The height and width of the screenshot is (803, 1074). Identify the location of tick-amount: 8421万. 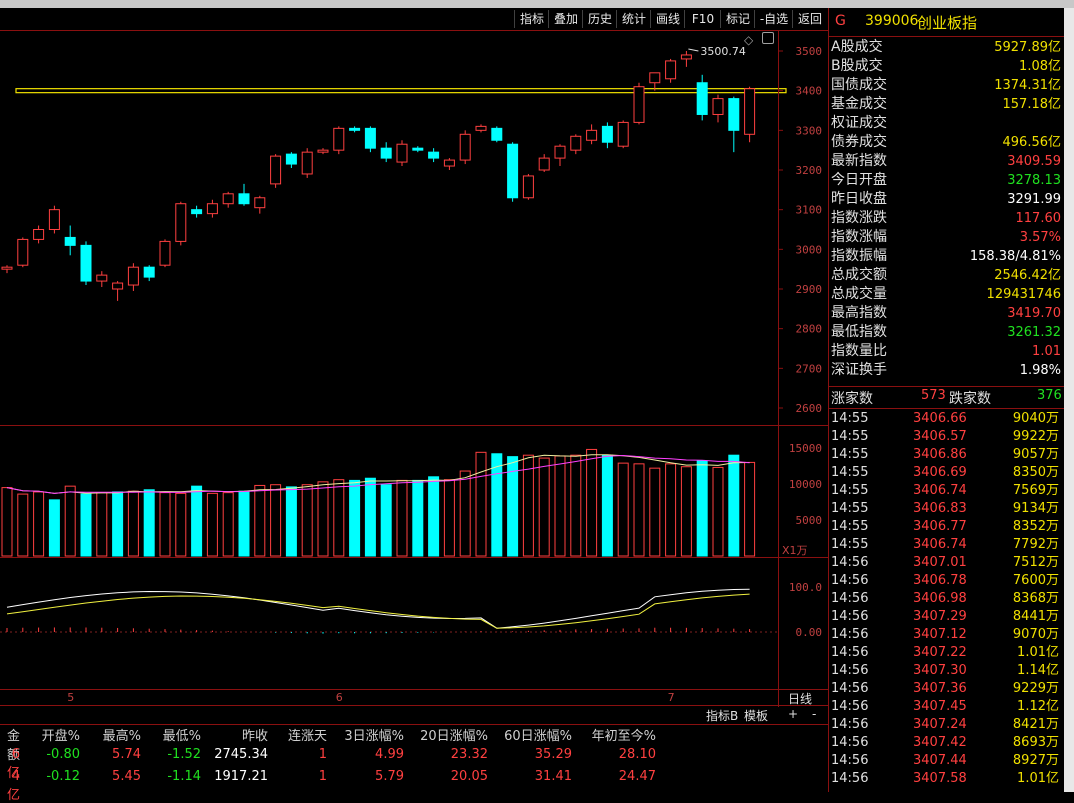
(1035, 724).